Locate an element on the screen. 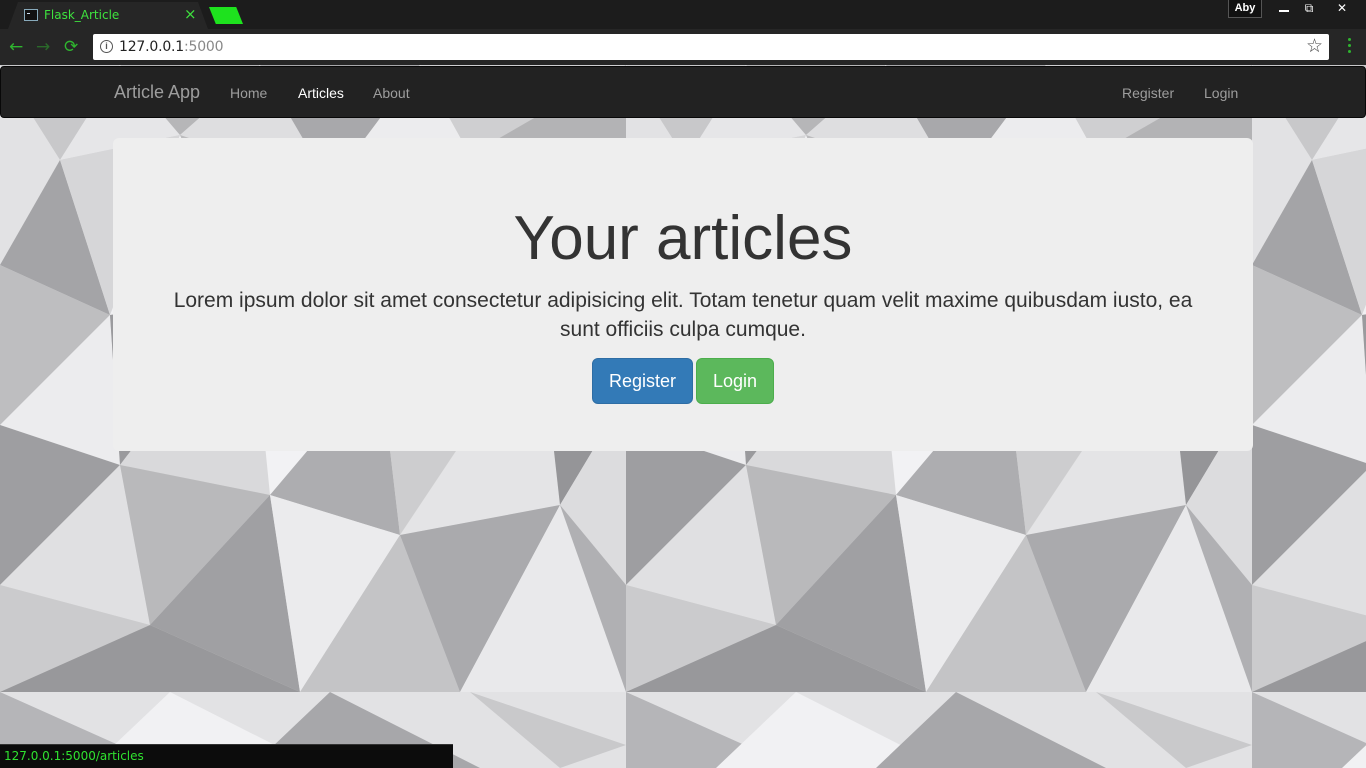 The height and width of the screenshot is (768, 1366). url-host: 127.0.0.1 is located at coordinates (151, 47).